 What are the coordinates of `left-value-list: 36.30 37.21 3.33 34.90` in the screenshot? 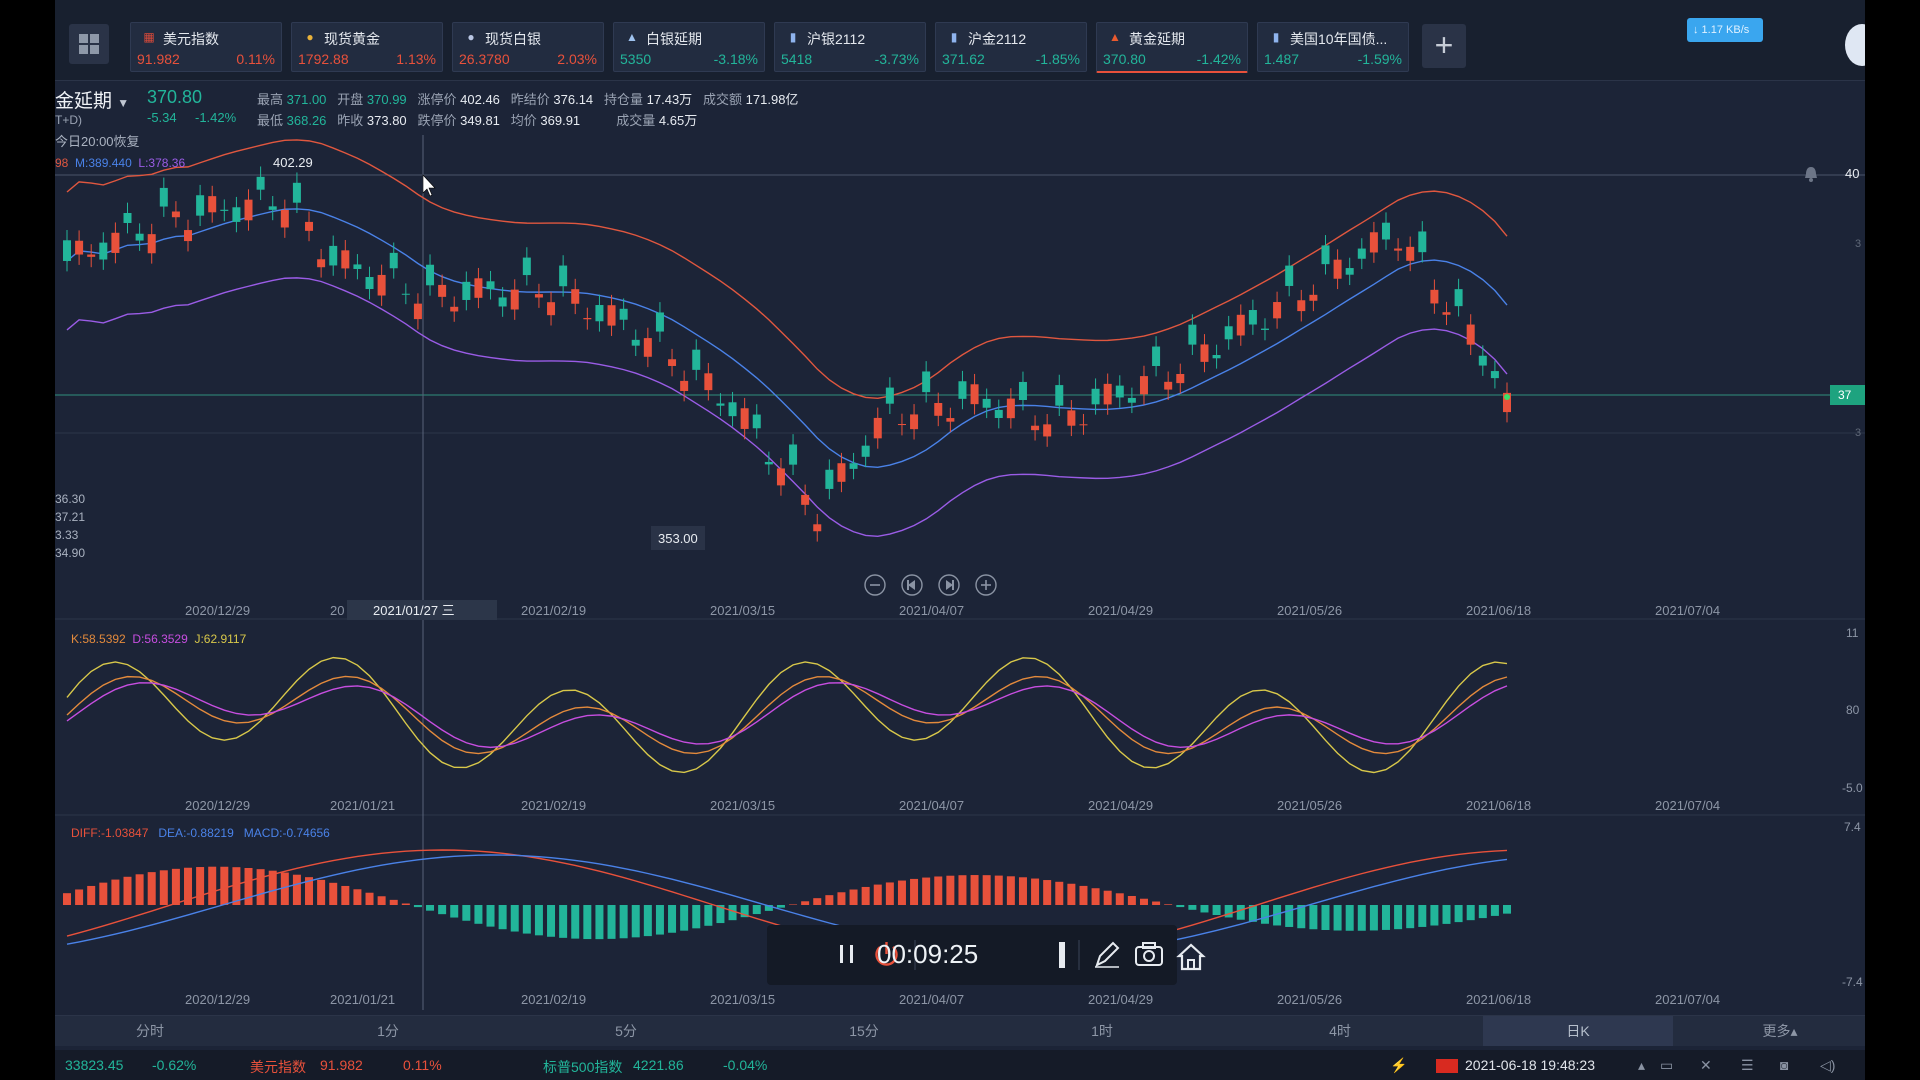 It's located at (70, 526).